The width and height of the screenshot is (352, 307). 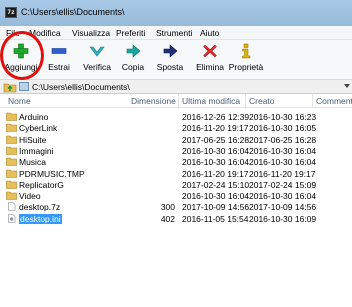 I want to click on info-icon, so click(x=246, y=51).